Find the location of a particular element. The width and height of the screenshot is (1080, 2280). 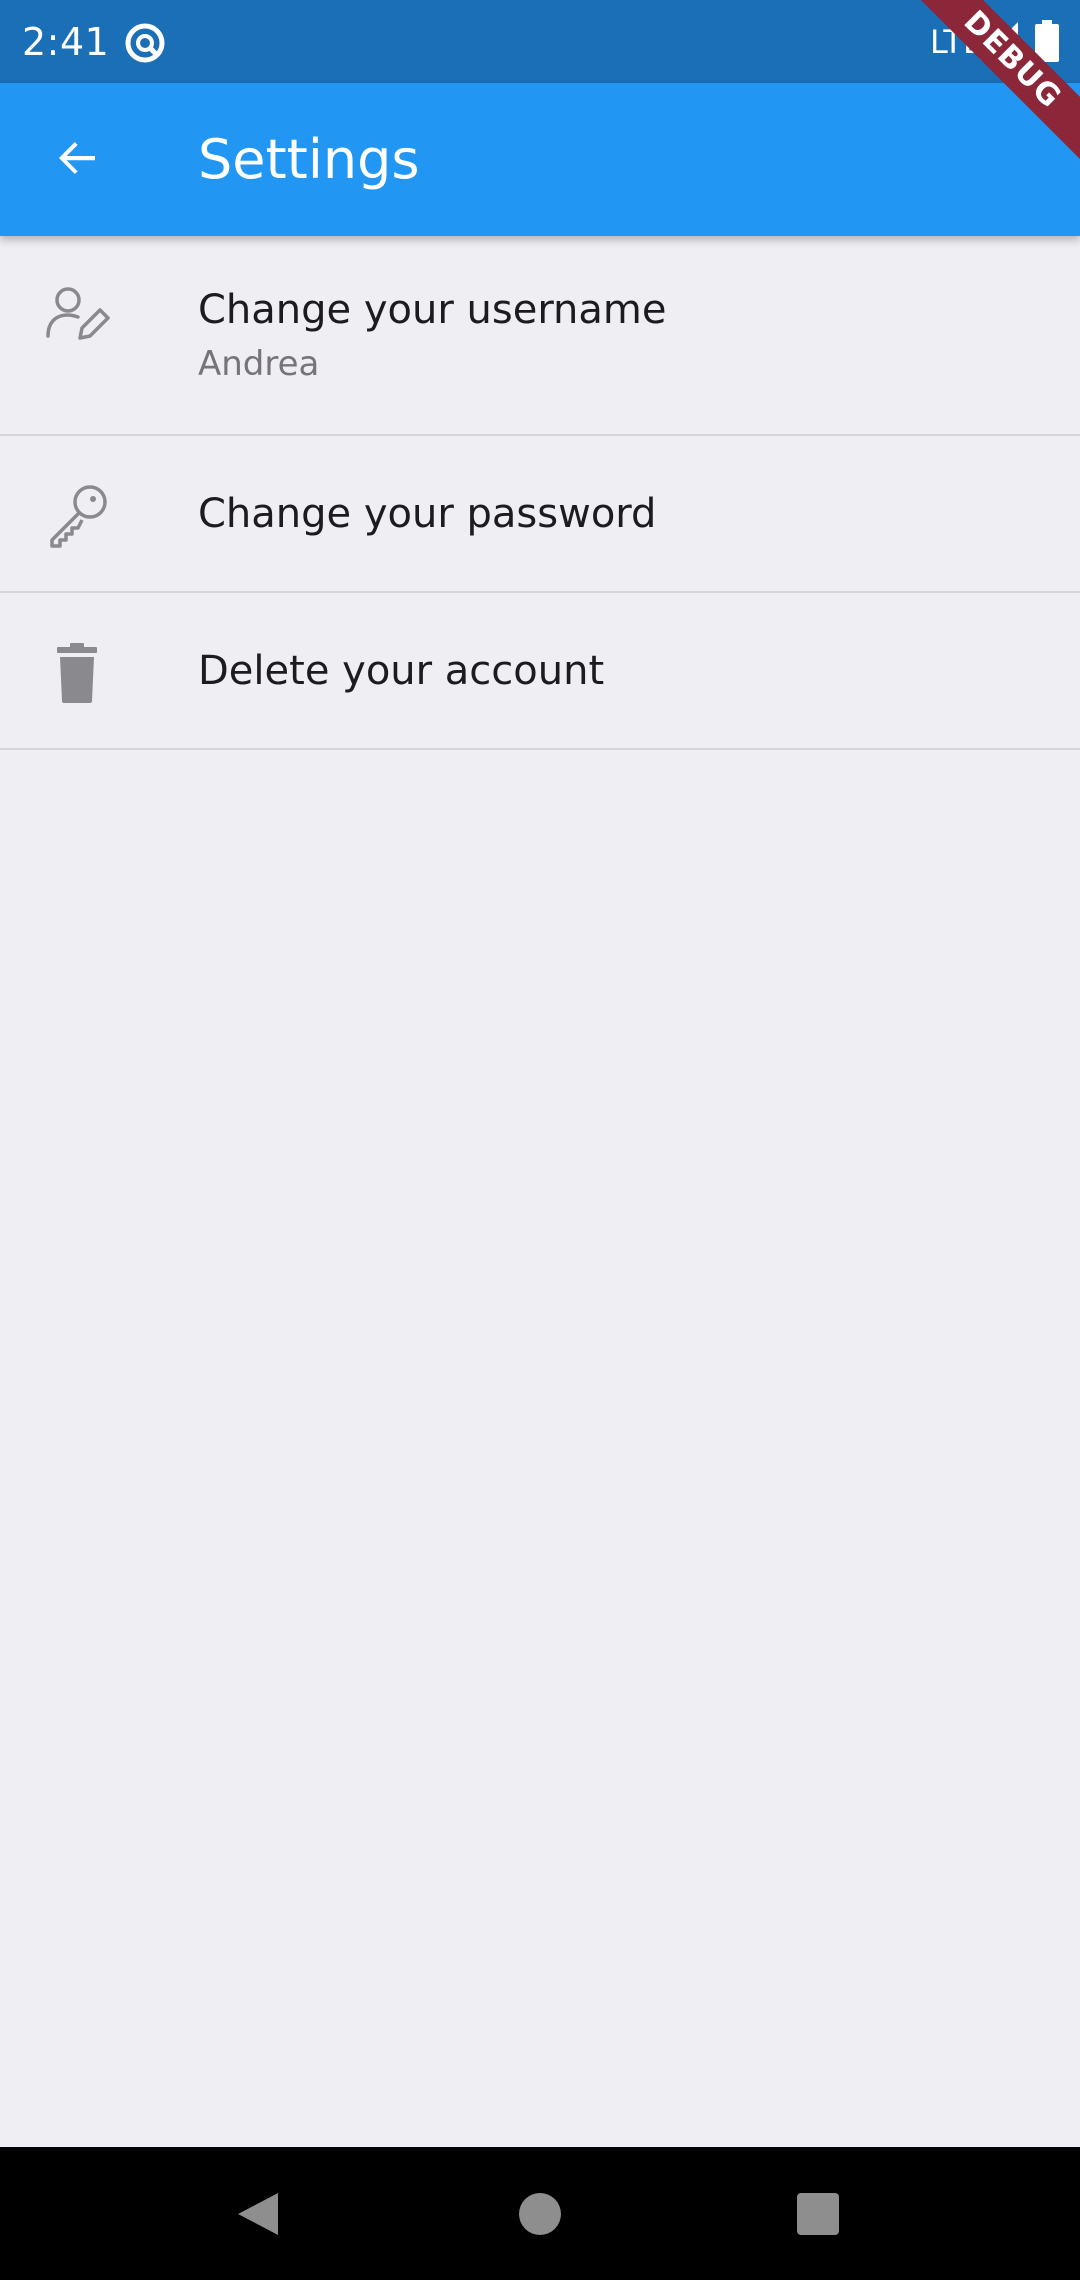

settings-item-delete-account: Delete your account is located at coordinates (540, 671).